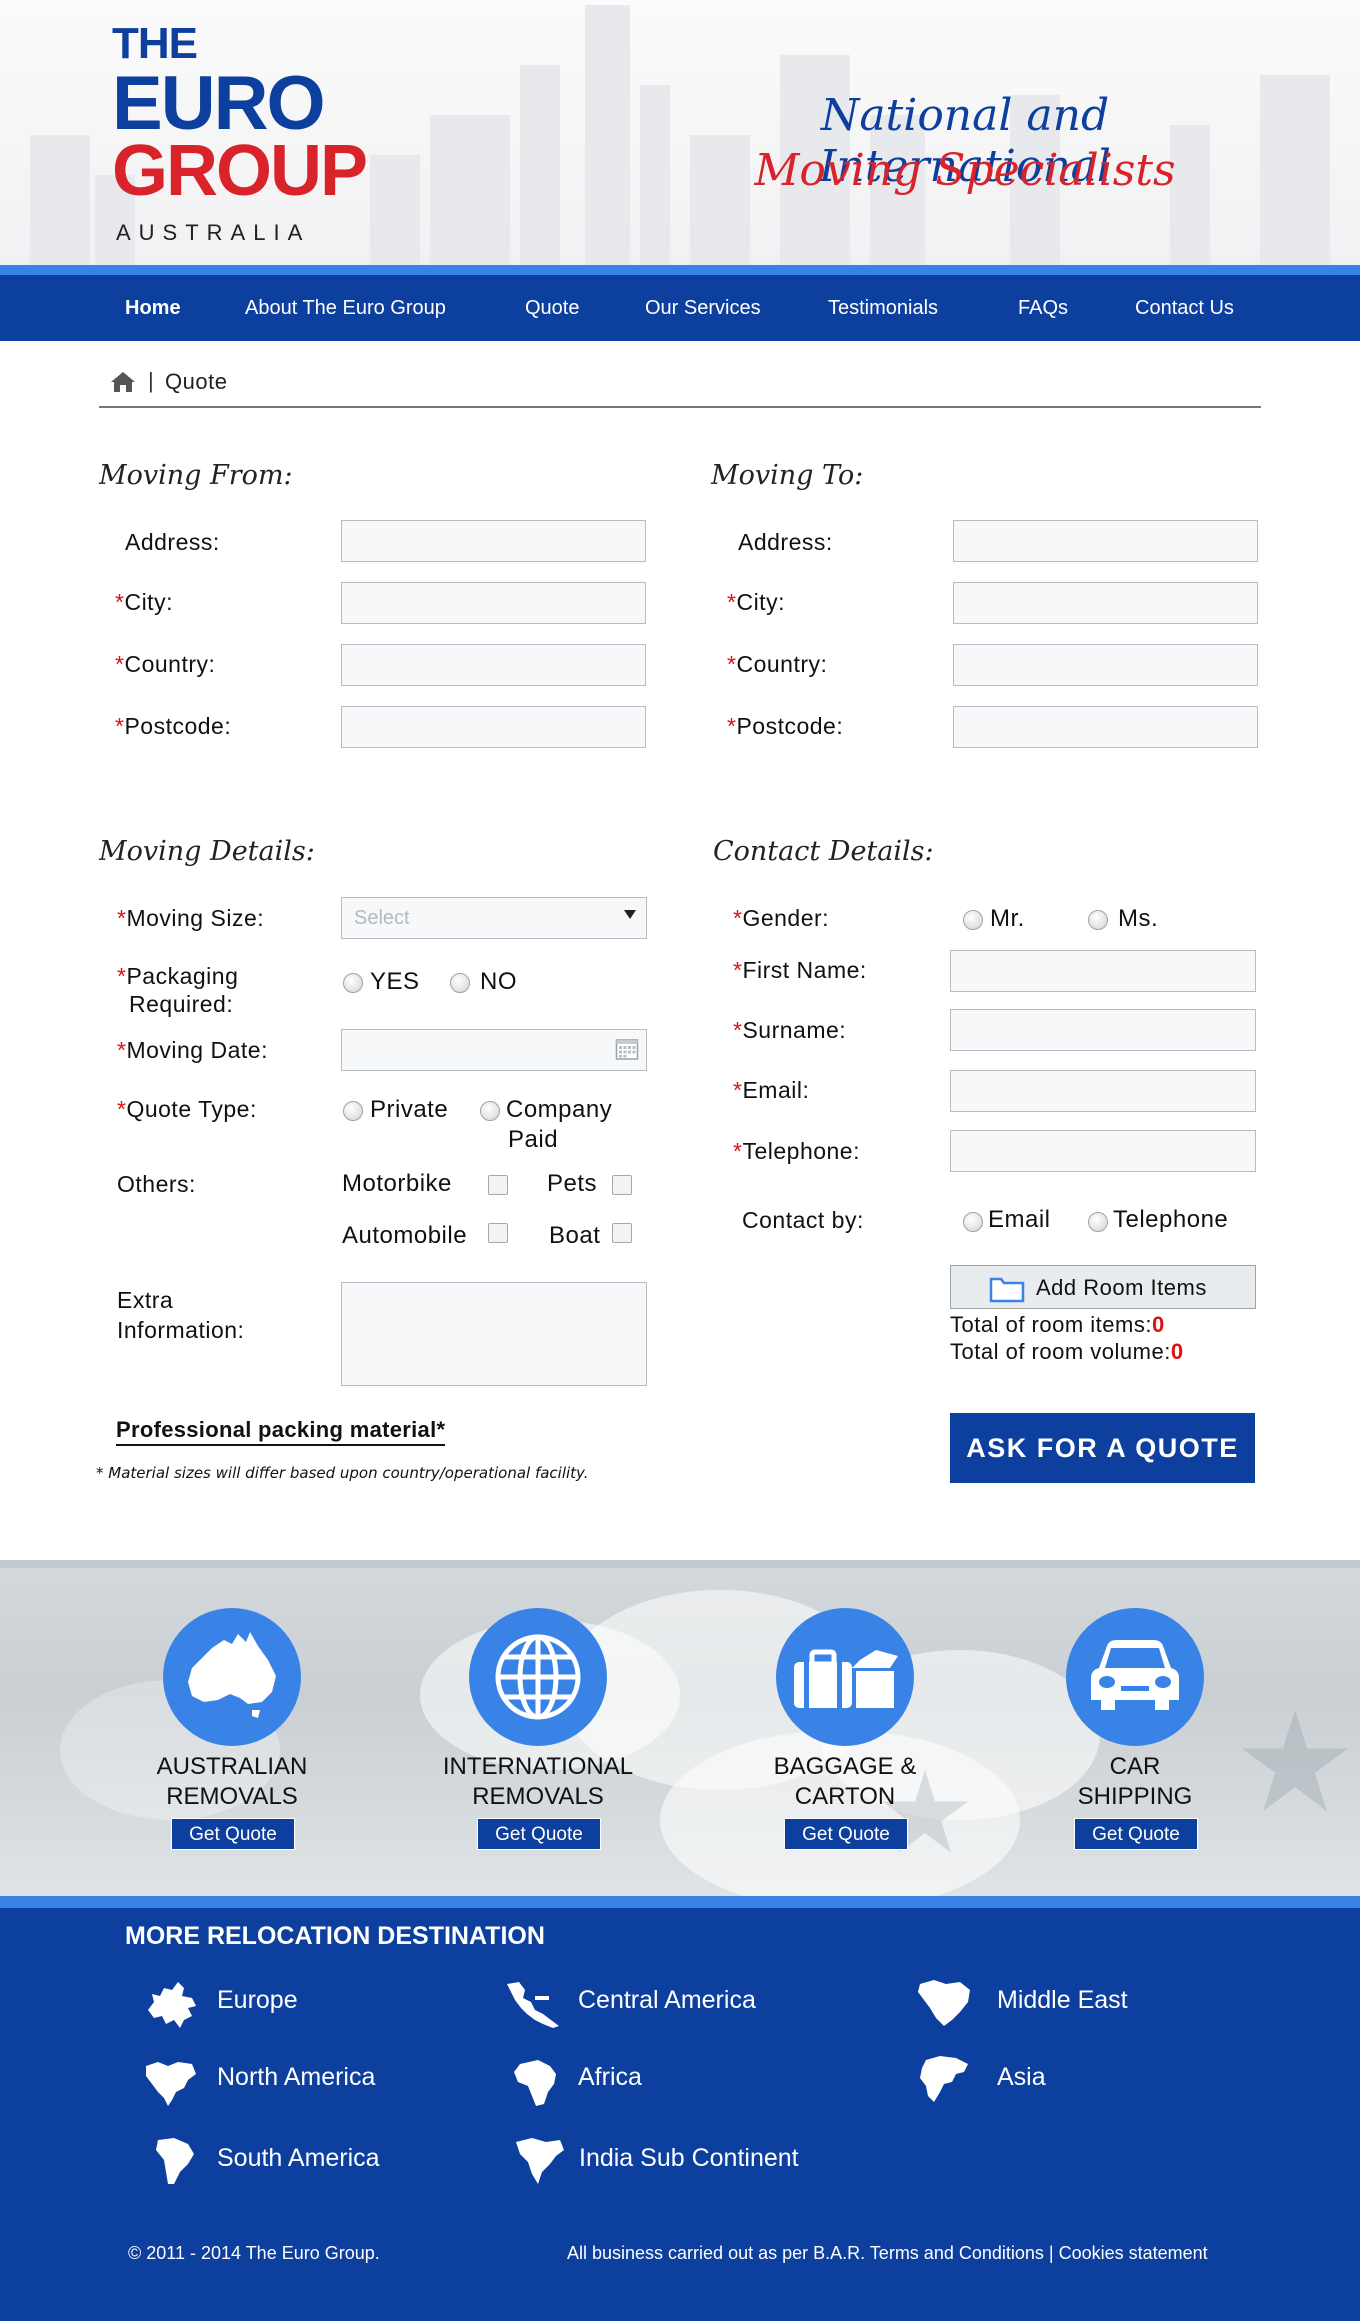 Image resolution: width=1360 pixels, height=2321 pixels. I want to click on destination-middle-east: Middle East, so click(1062, 2000).